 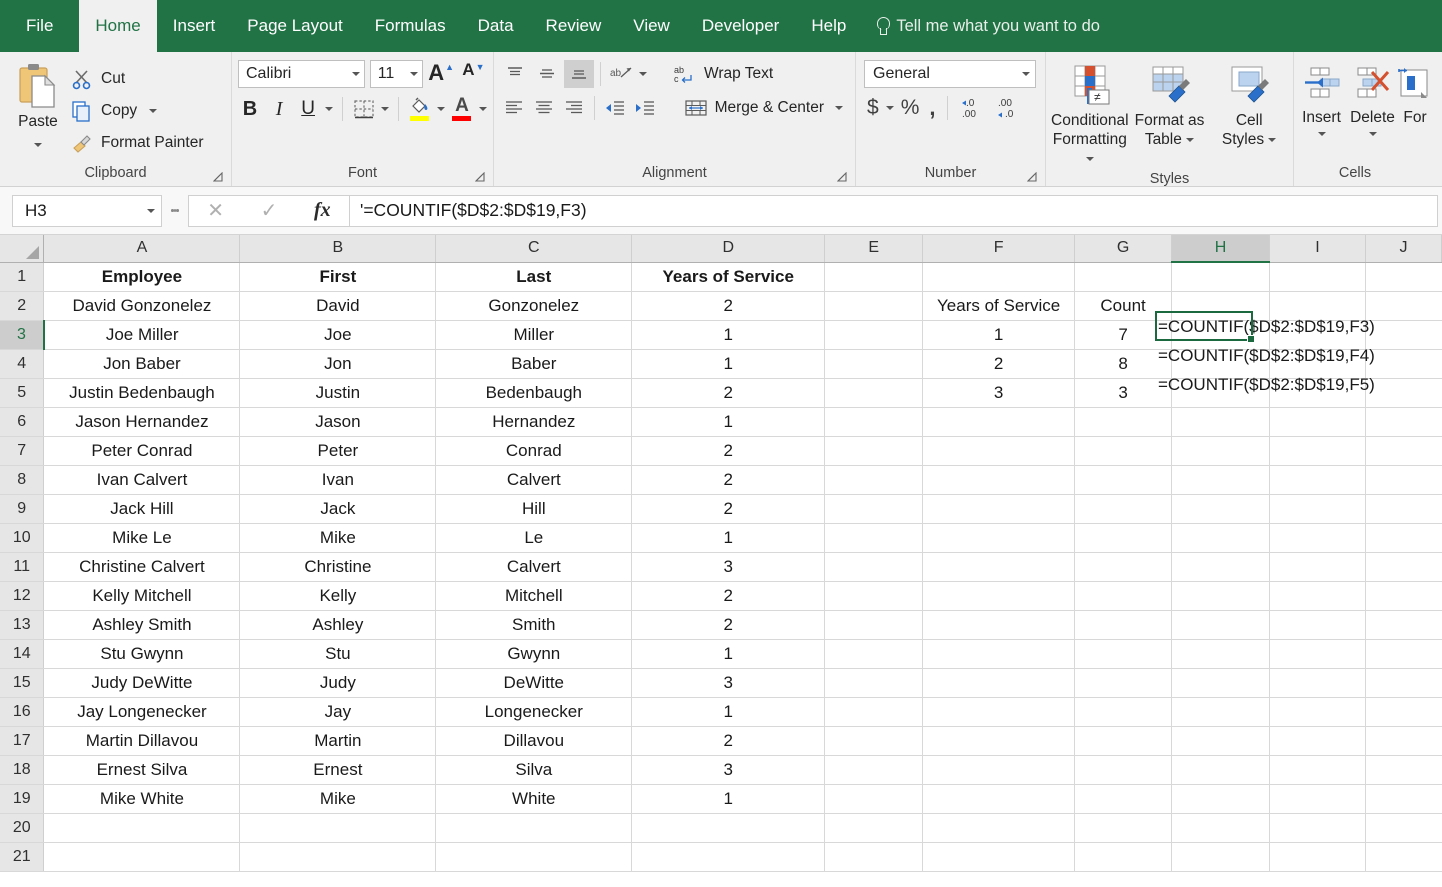 I want to click on cell-A8: Ivan Calvert, so click(x=142, y=480).